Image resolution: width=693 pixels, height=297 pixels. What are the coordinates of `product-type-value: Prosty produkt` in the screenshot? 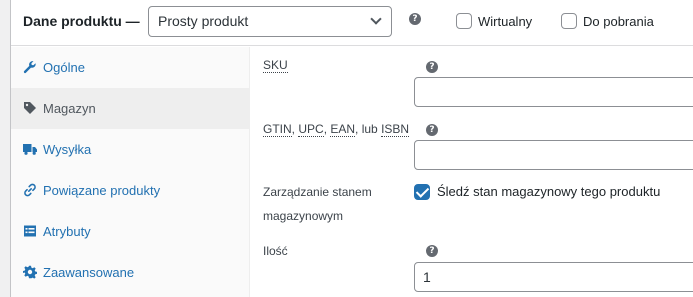 It's located at (203, 21).